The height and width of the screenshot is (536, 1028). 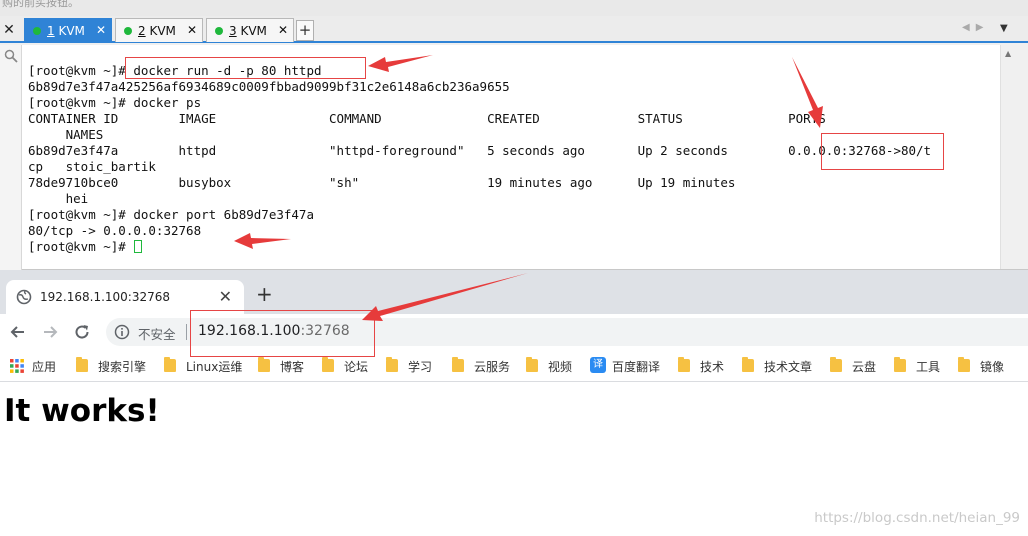 I want to click on browser-toolbar: 不安全 192.168.1.100:32768, so click(x=514, y=332).